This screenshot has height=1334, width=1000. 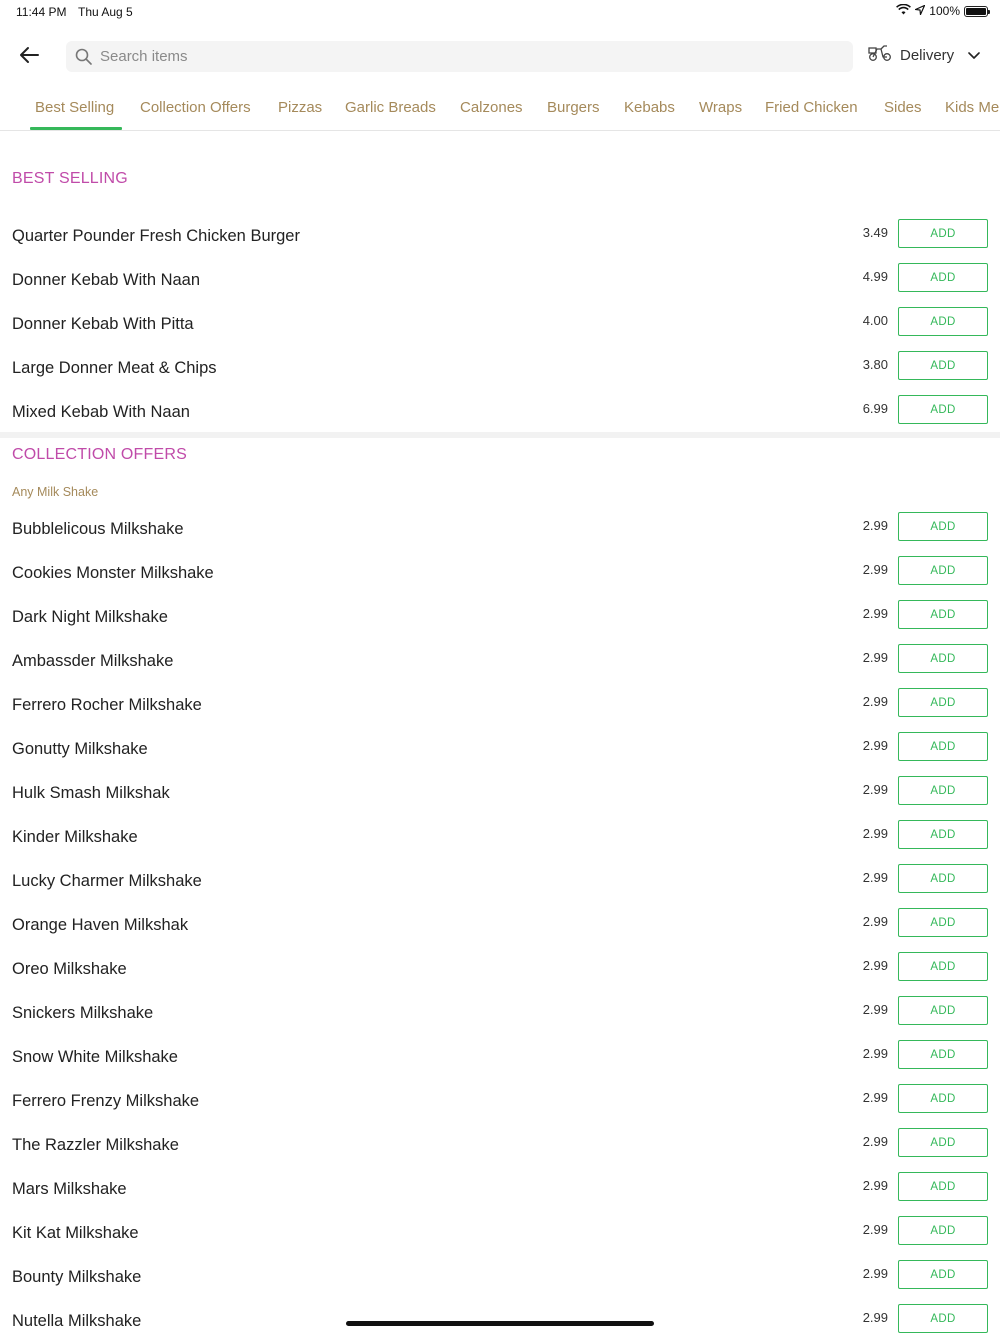 I want to click on tab-wraps: Wraps, so click(x=720, y=107).